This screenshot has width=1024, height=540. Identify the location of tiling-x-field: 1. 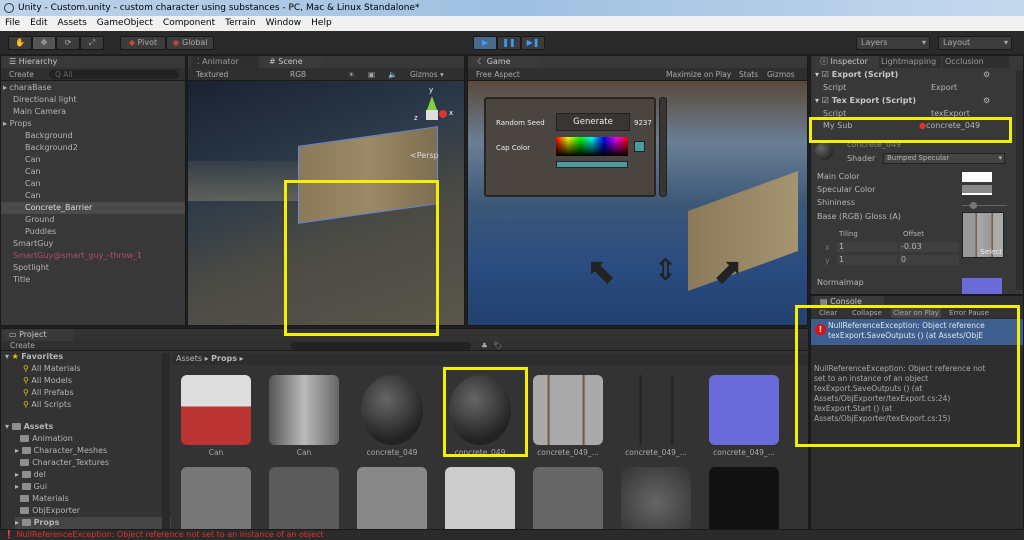
(867, 247).